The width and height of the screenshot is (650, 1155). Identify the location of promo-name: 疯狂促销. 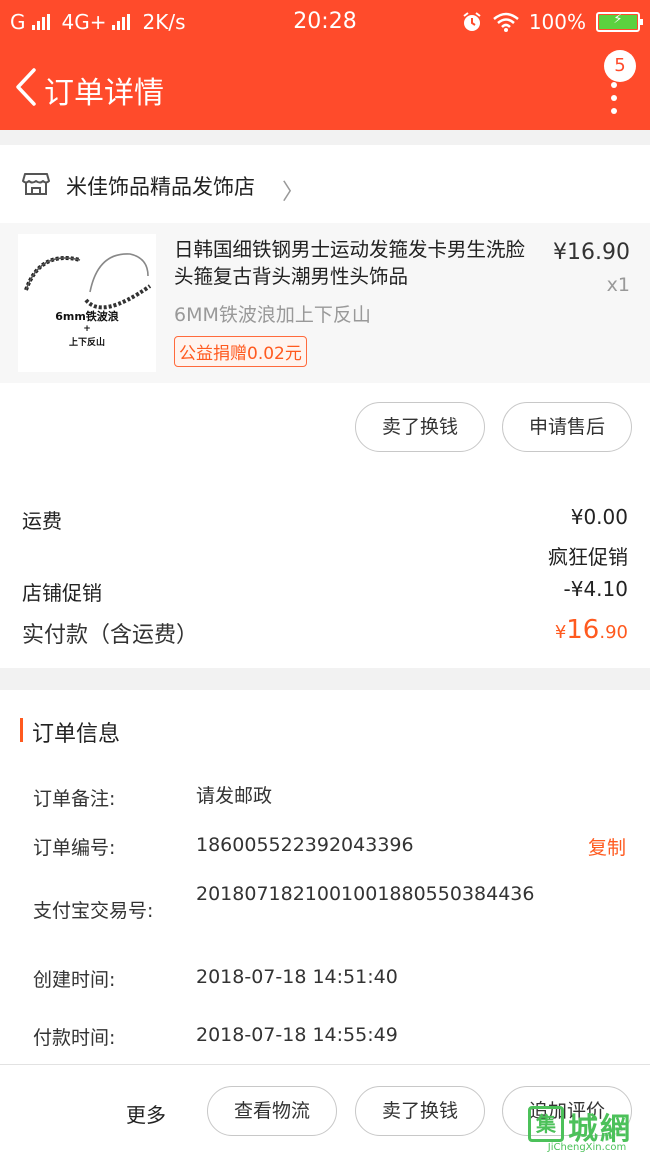
(588, 557).